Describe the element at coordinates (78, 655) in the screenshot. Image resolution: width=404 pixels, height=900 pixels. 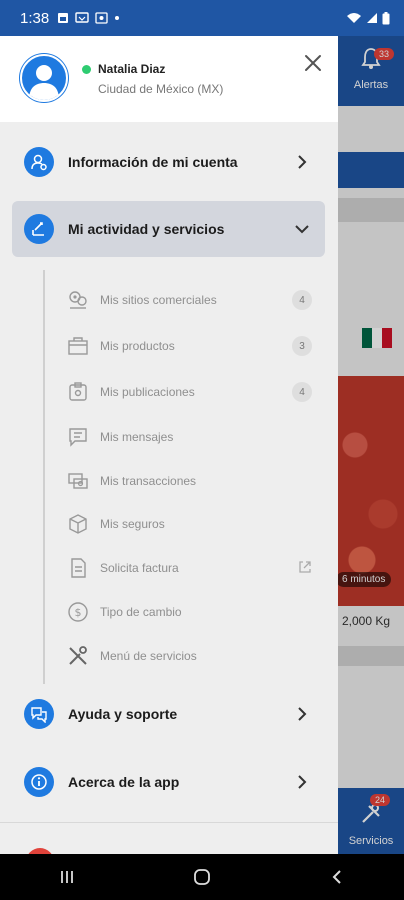
I see `tools-icon` at that location.